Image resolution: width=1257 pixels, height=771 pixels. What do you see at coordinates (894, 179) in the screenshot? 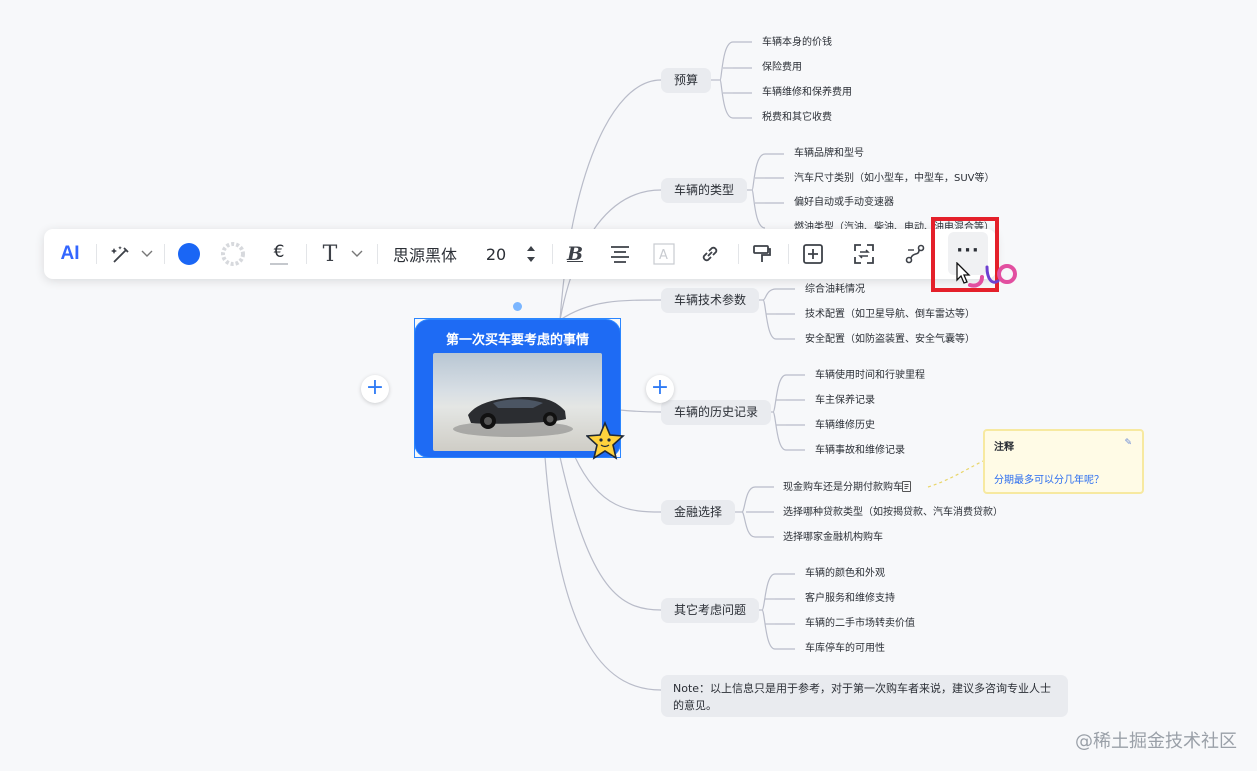
I see `leaf-node: 汽车尺寸类别（如小型车，中型车，SUV等）` at bounding box center [894, 179].